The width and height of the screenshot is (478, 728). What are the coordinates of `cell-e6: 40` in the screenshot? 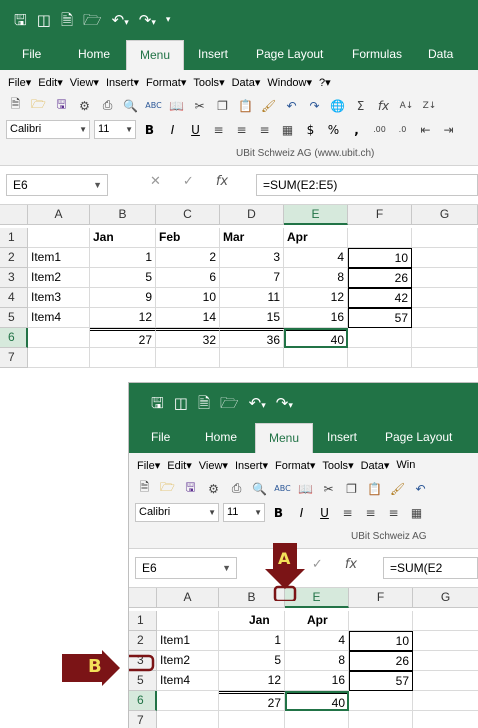 It's located at (316, 338).